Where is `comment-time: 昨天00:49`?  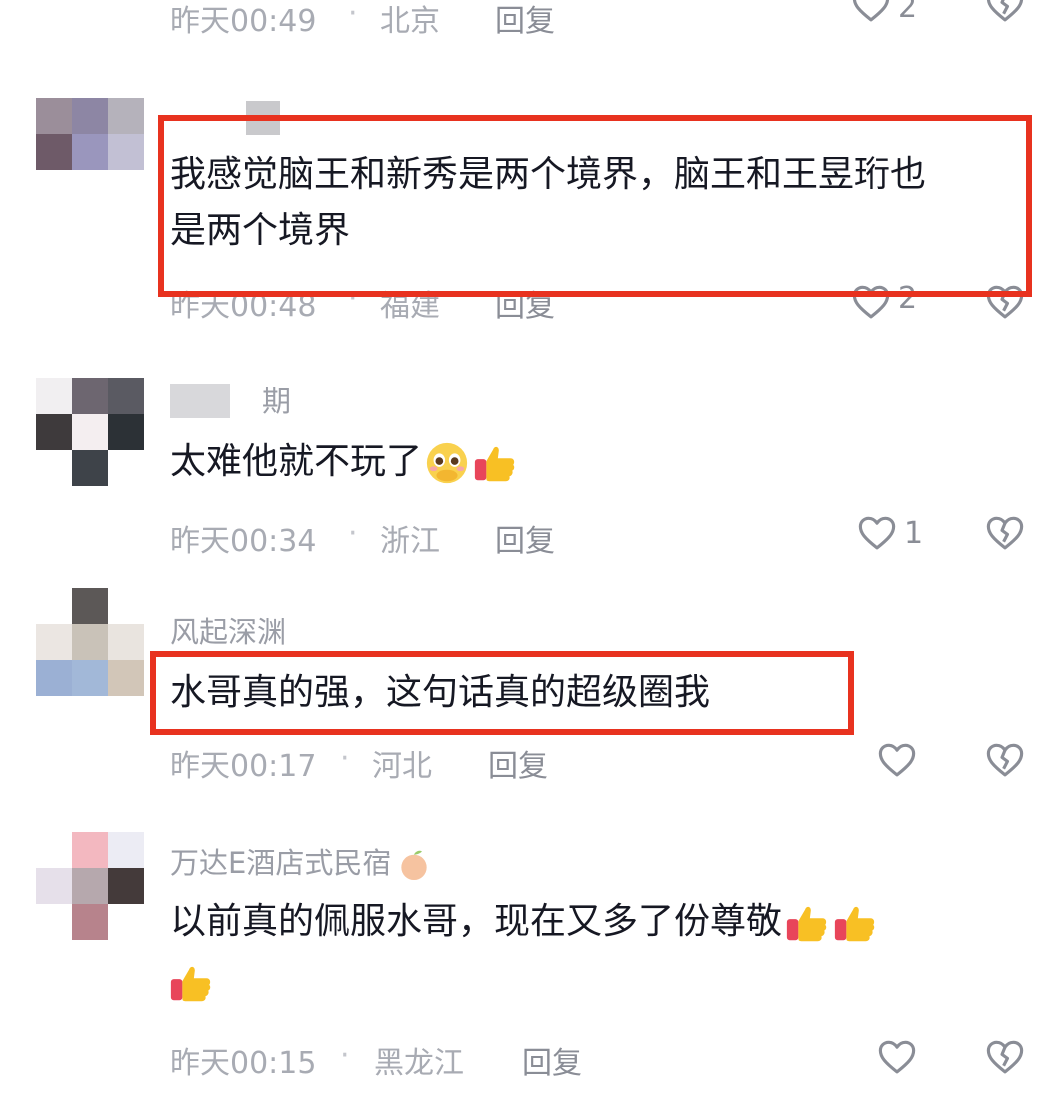 comment-time: 昨天00:49 is located at coordinates (243, 21).